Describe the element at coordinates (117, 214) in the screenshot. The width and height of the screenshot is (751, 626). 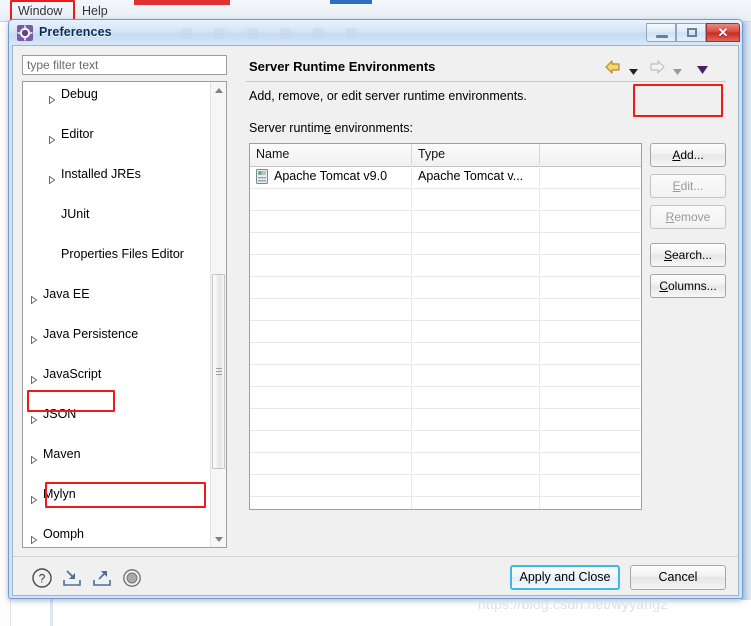
I see `tree-item-junit: JUnit` at that location.